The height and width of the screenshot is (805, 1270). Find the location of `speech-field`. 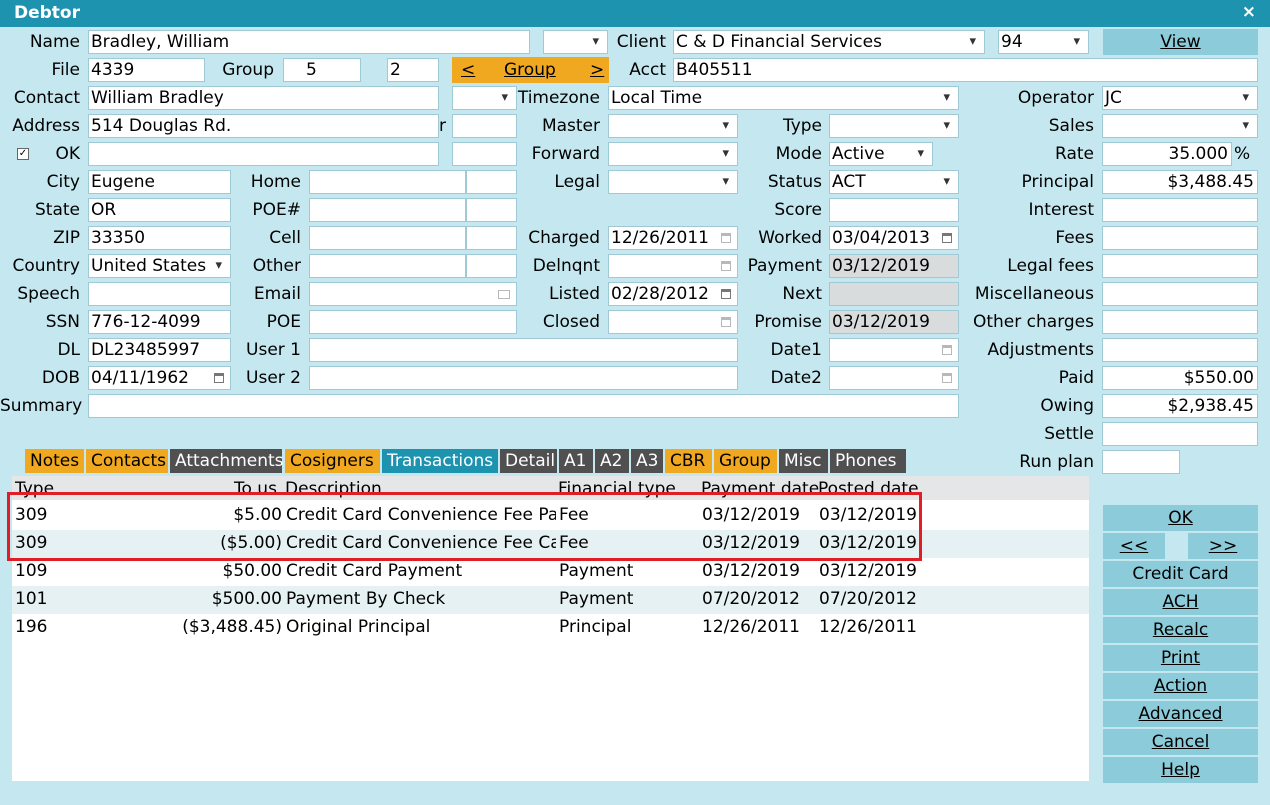

speech-field is located at coordinates (159, 294).